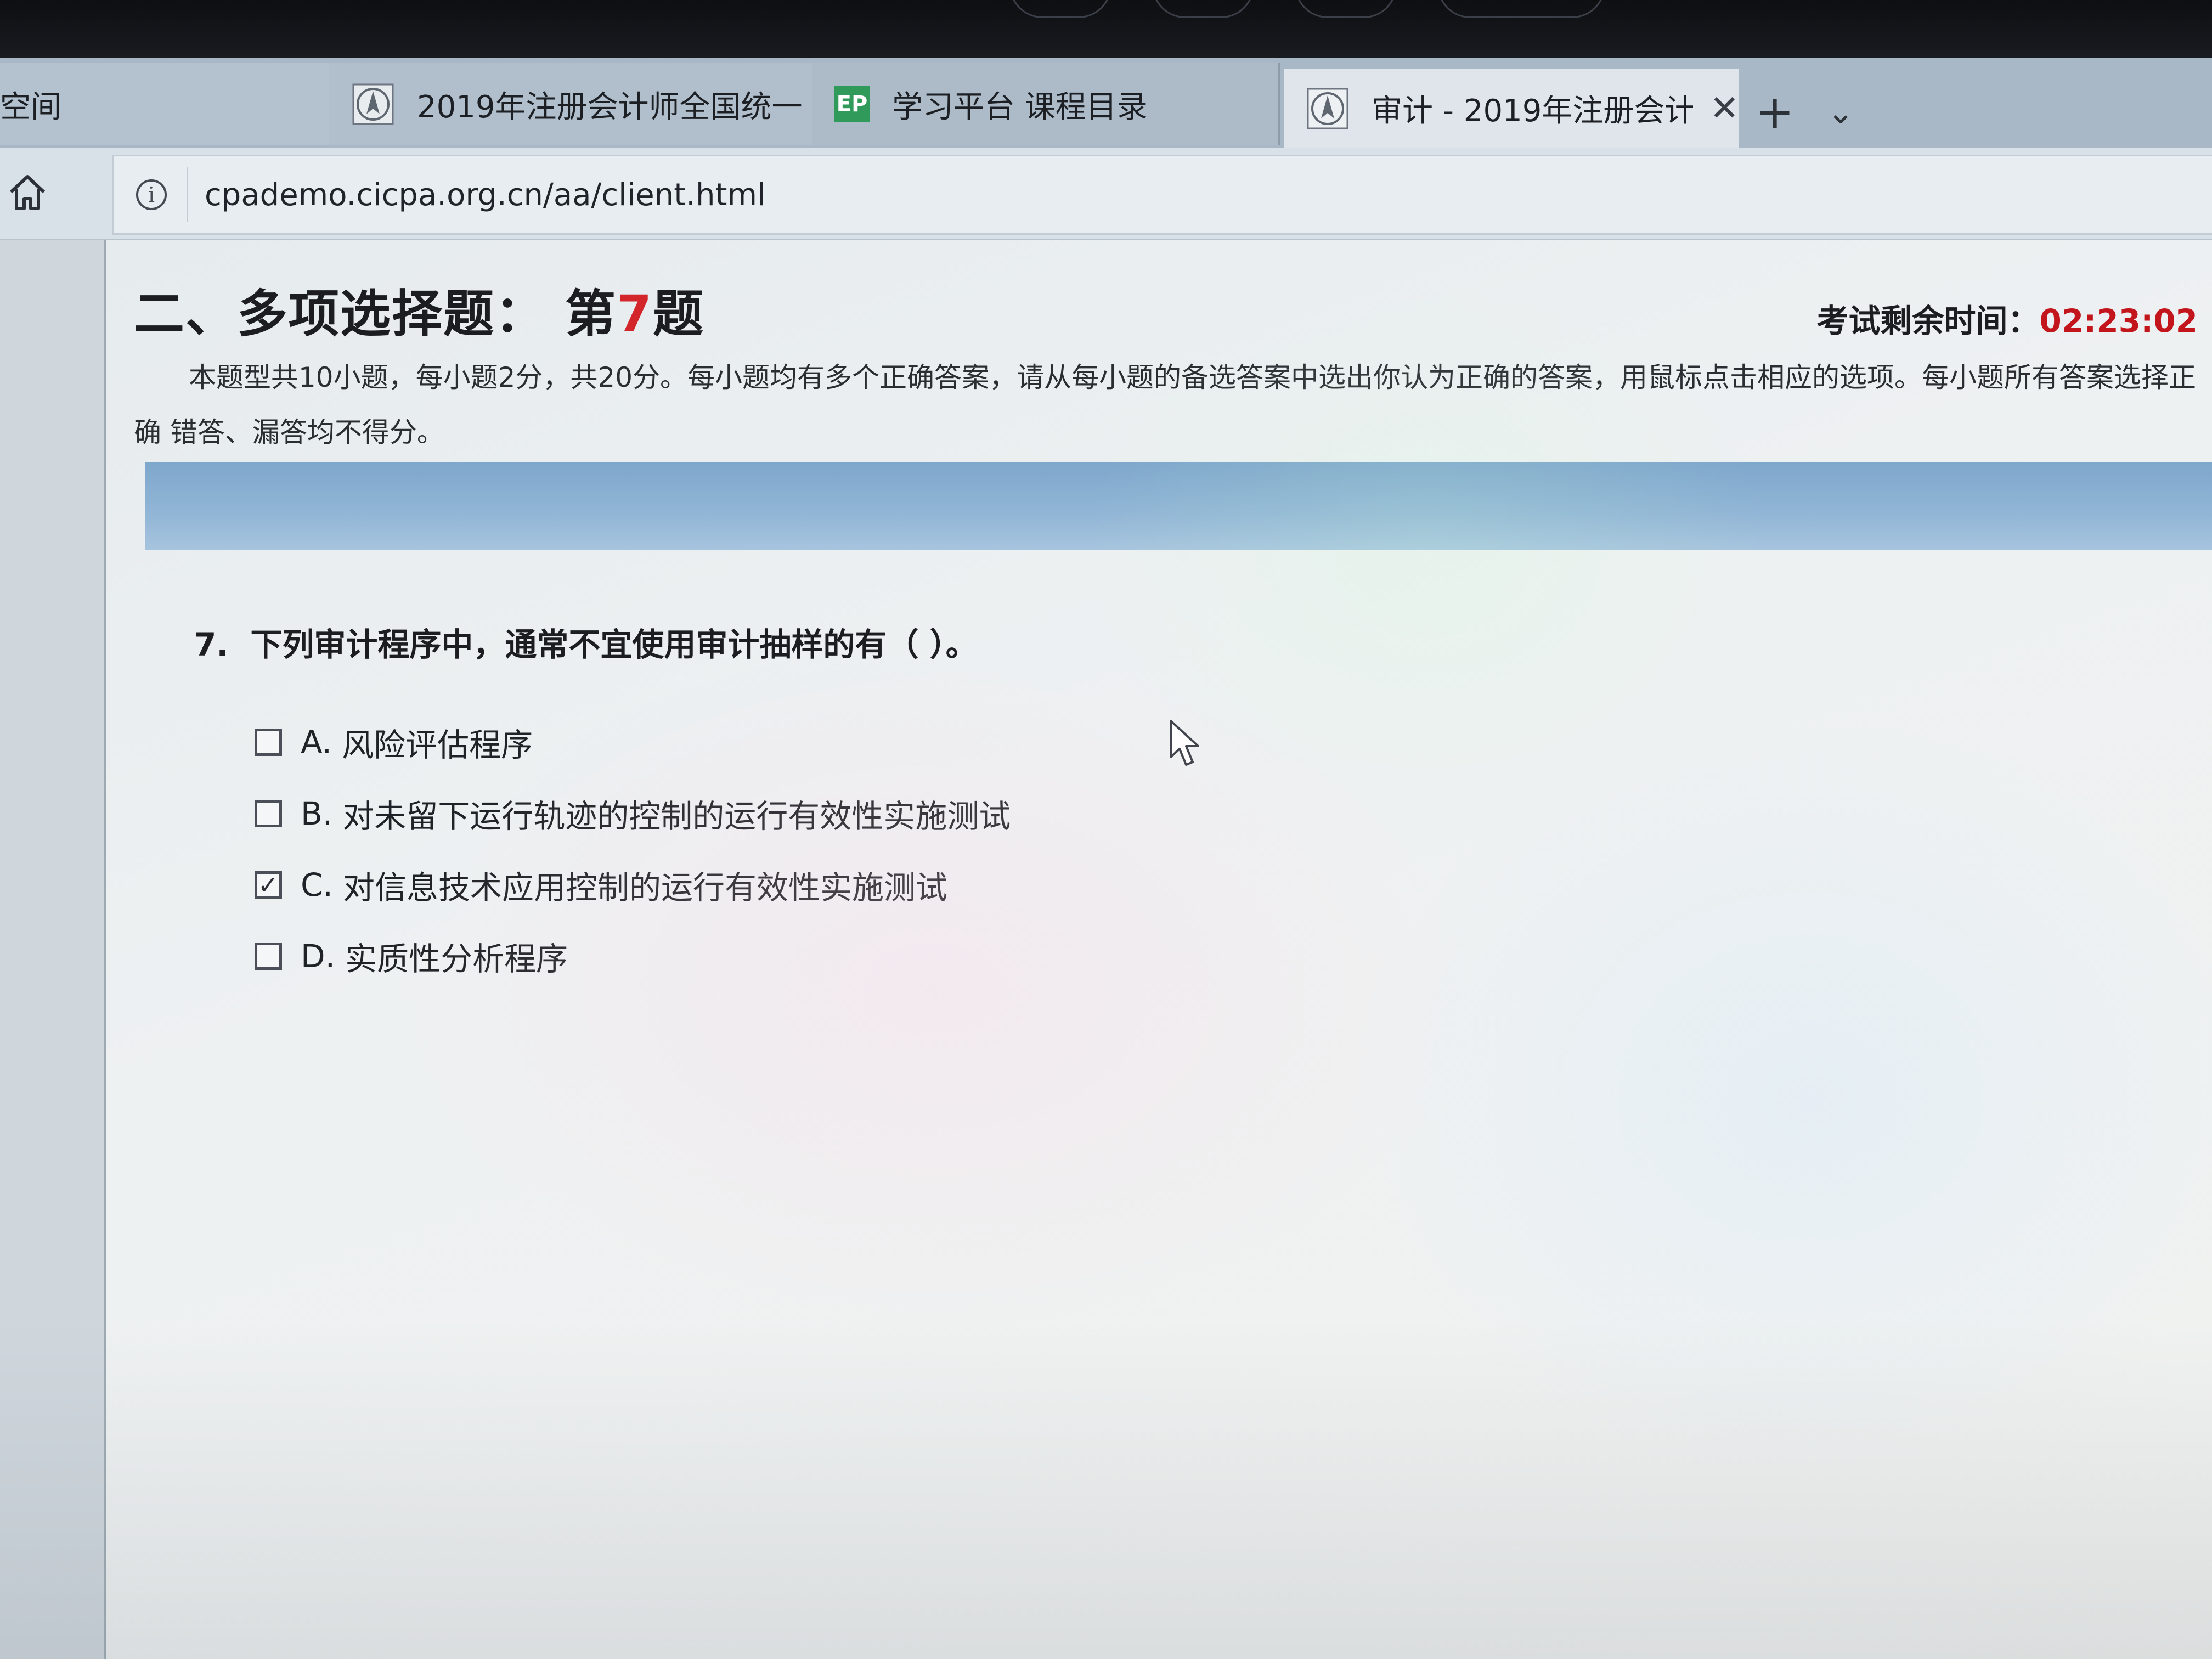 The height and width of the screenshot is (1659, 2212). Describe the element at coordinates (1724, 108) in the screenshot. I see `close-tab-icon: ✕` at that location.